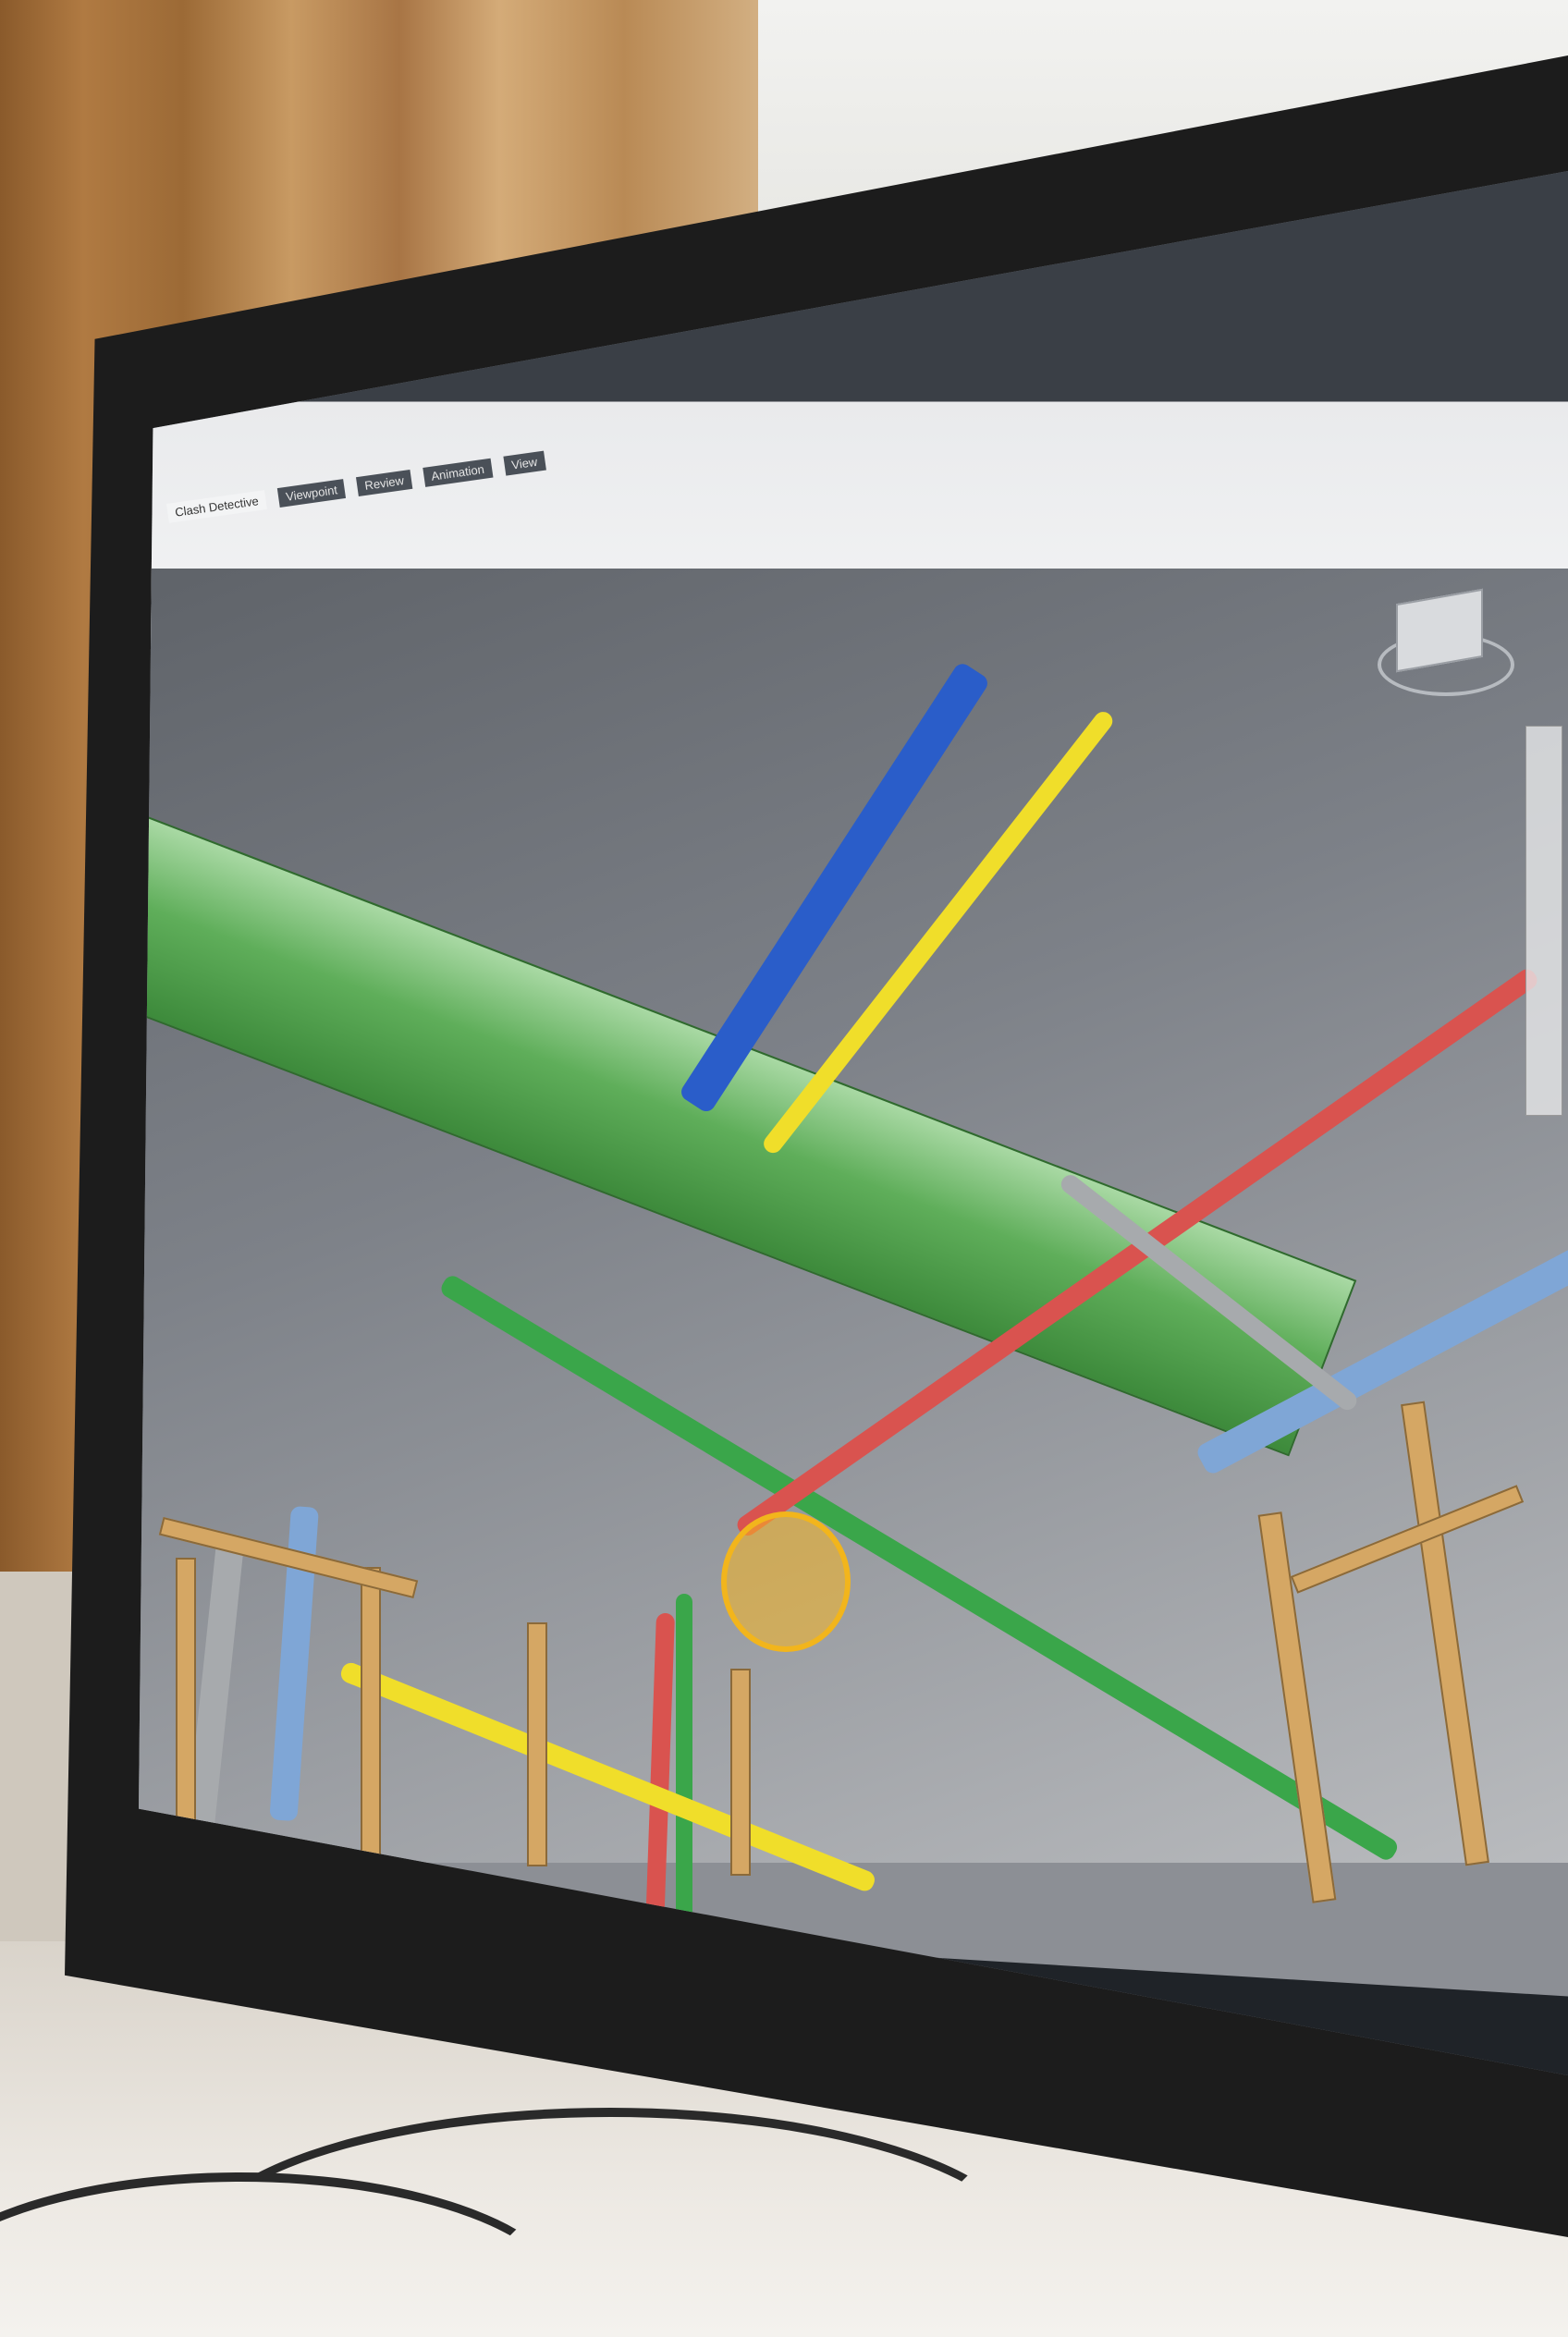 The width and height of the screenshot is (1568, 2337). What do you see at coordinates (835, 887) in the screenshot?
I see `blue-pipe` at bounding box center [835, 887].